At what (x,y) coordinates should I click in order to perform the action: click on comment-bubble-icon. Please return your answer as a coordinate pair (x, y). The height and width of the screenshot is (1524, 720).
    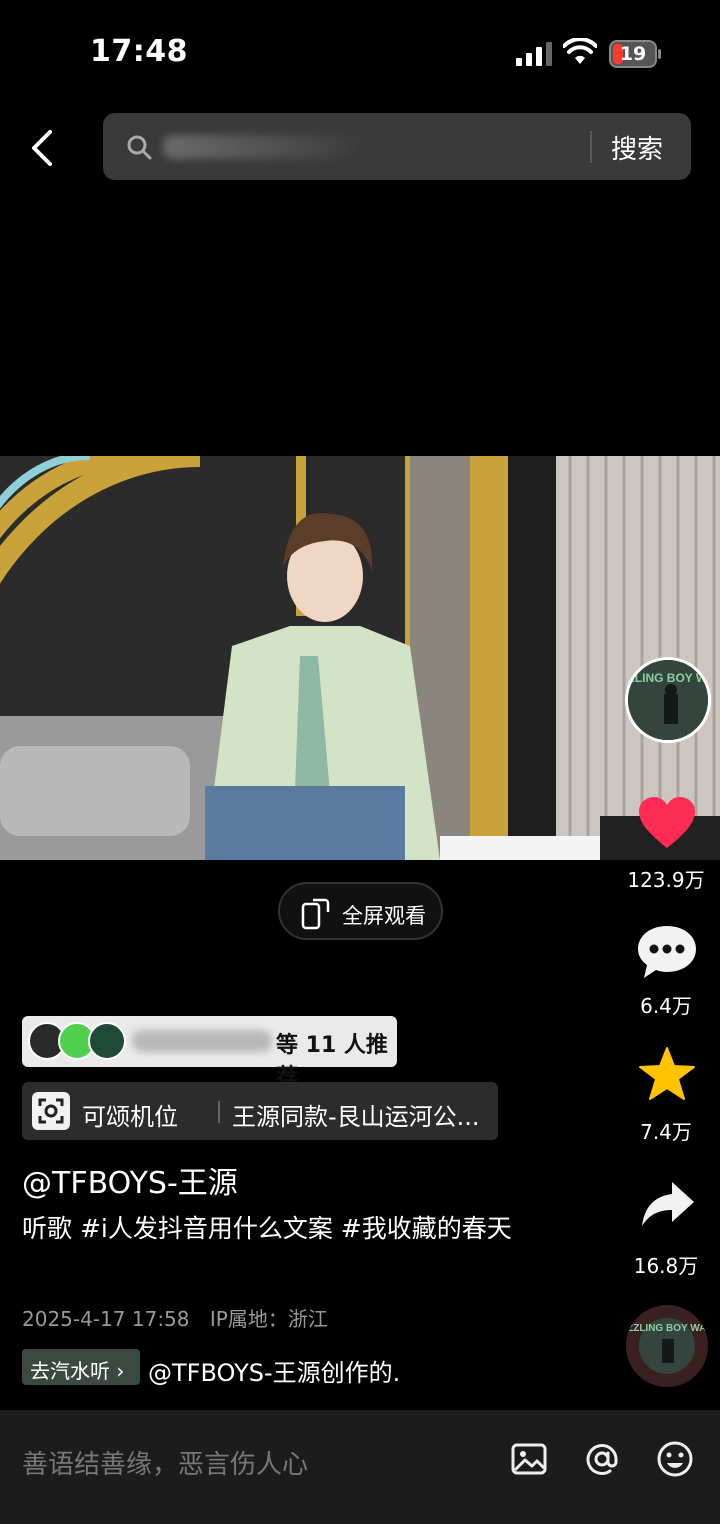
    Looking at the image, I should click on (667, 952).